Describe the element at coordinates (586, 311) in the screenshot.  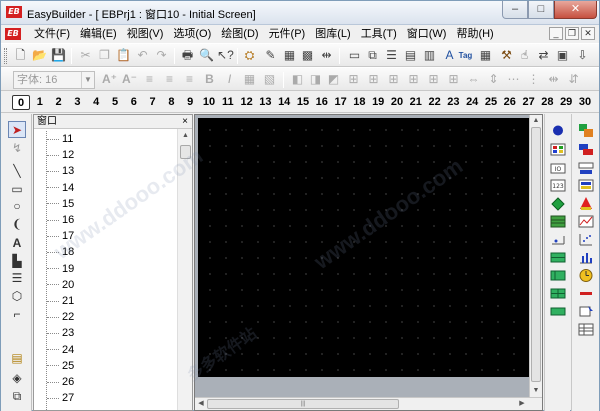
I see `operation-log-icon` at that location.